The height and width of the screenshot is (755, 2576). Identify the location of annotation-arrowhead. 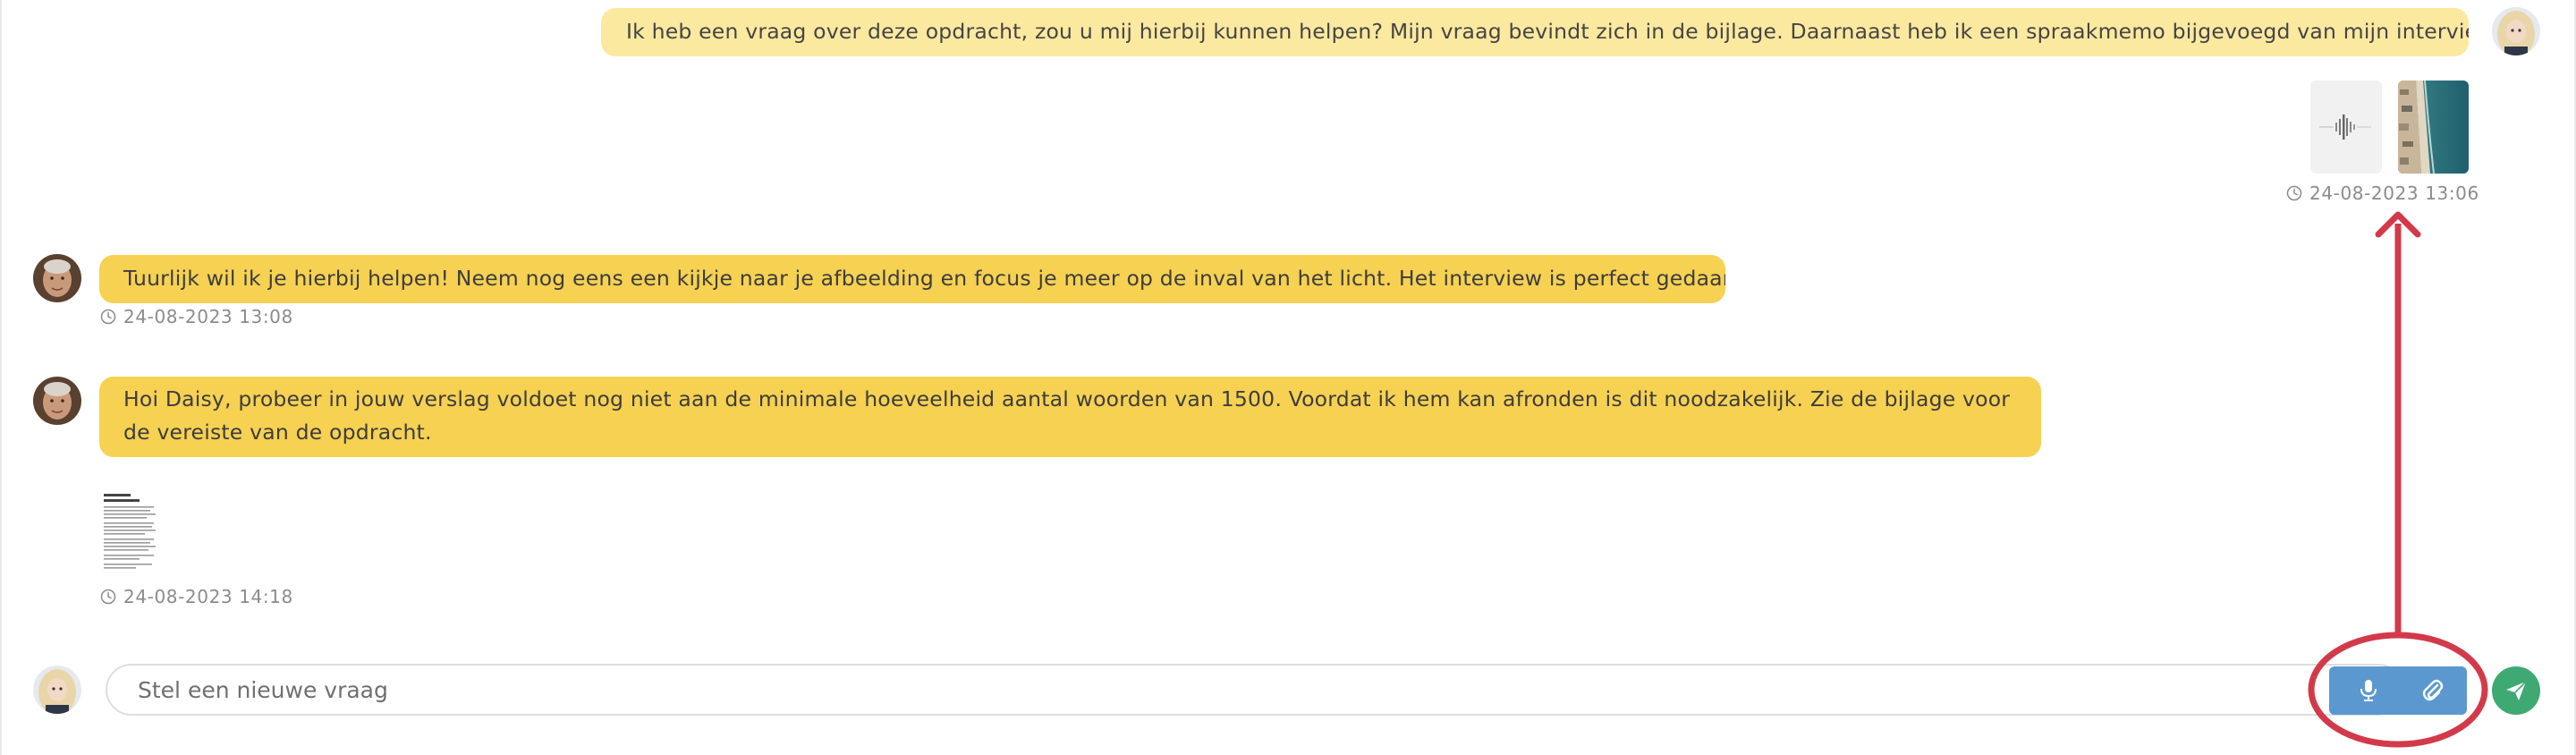
(2398, 224).